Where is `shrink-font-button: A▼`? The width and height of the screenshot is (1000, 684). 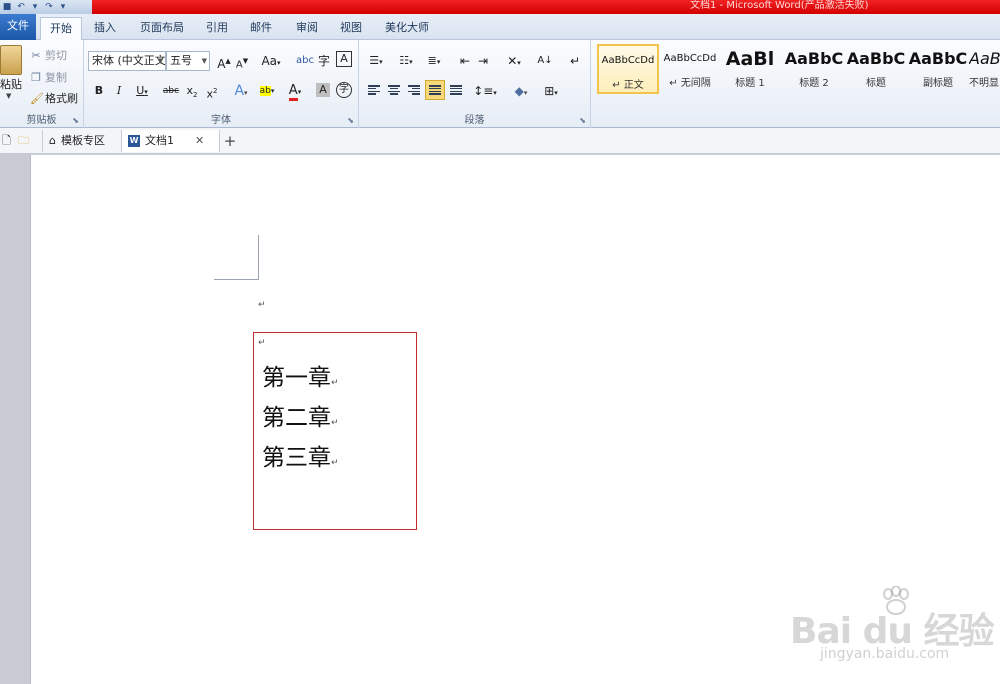 shrink-font-button: A▼ is located at coordinates (242, 61).